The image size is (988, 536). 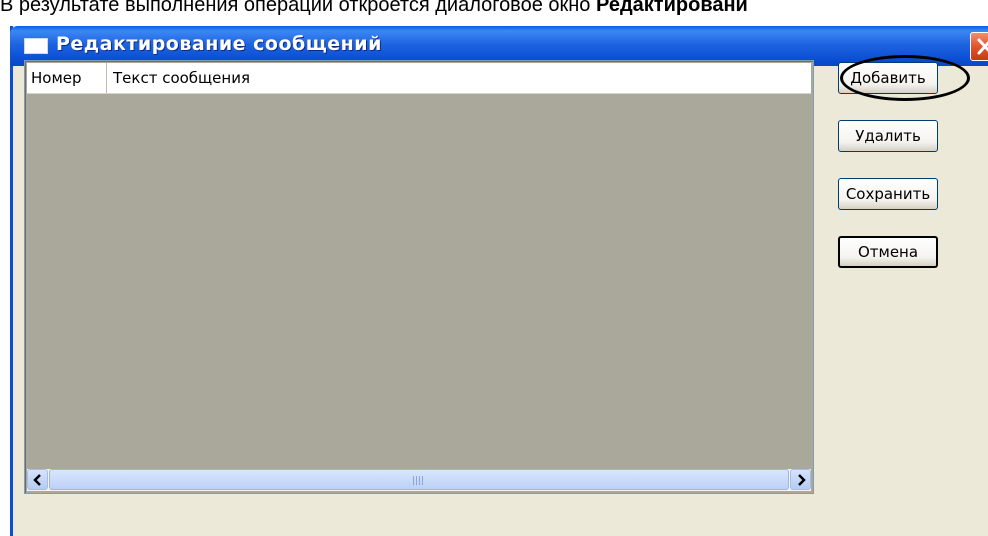 I want to click on chevron-right-icon, so click(x=802, y=480).